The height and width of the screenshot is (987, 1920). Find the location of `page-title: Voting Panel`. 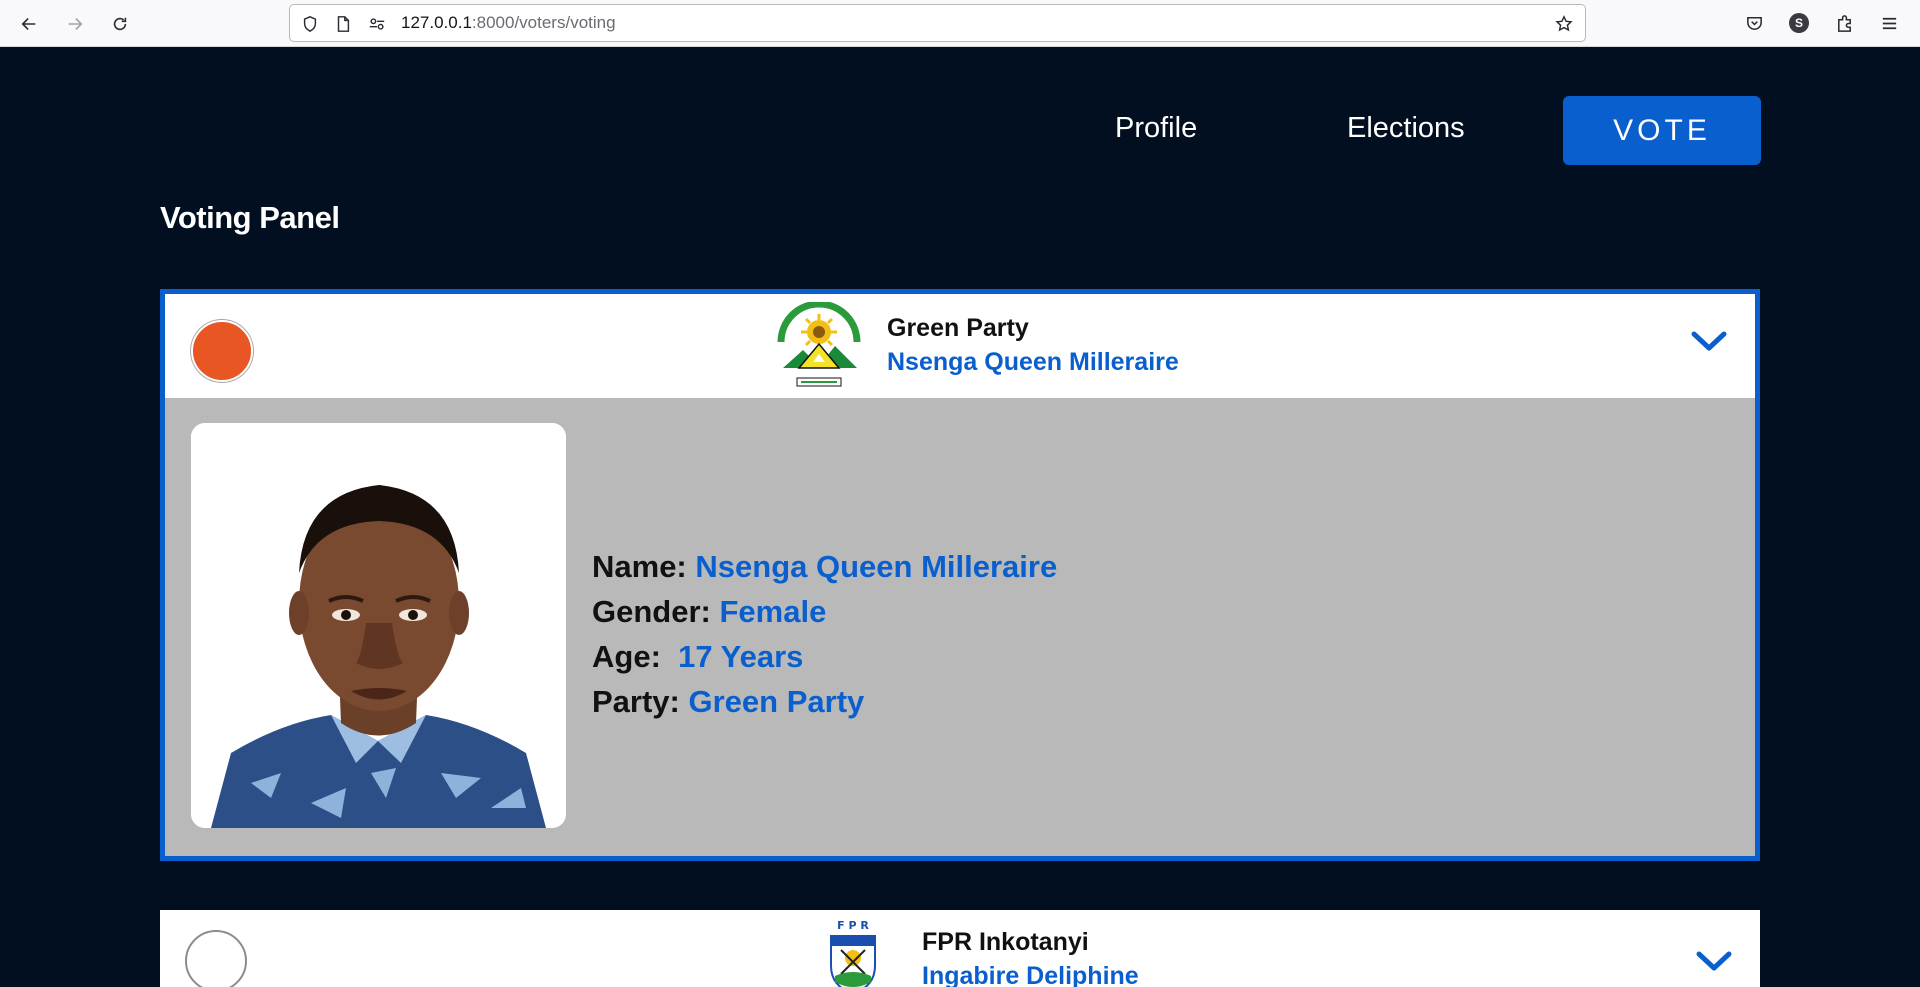

page-title: Voting Panel is located at coordinates (250, 217).